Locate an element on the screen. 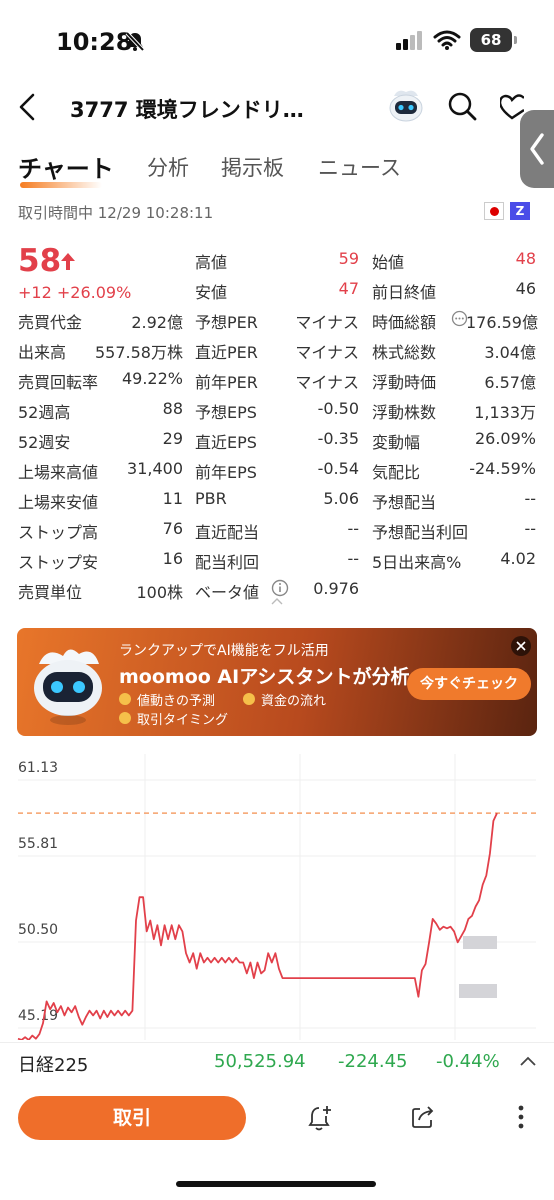 This screenshot has height=1200, width=554. banner-feature: 取引タイミング is located at coordinates (183, 720).